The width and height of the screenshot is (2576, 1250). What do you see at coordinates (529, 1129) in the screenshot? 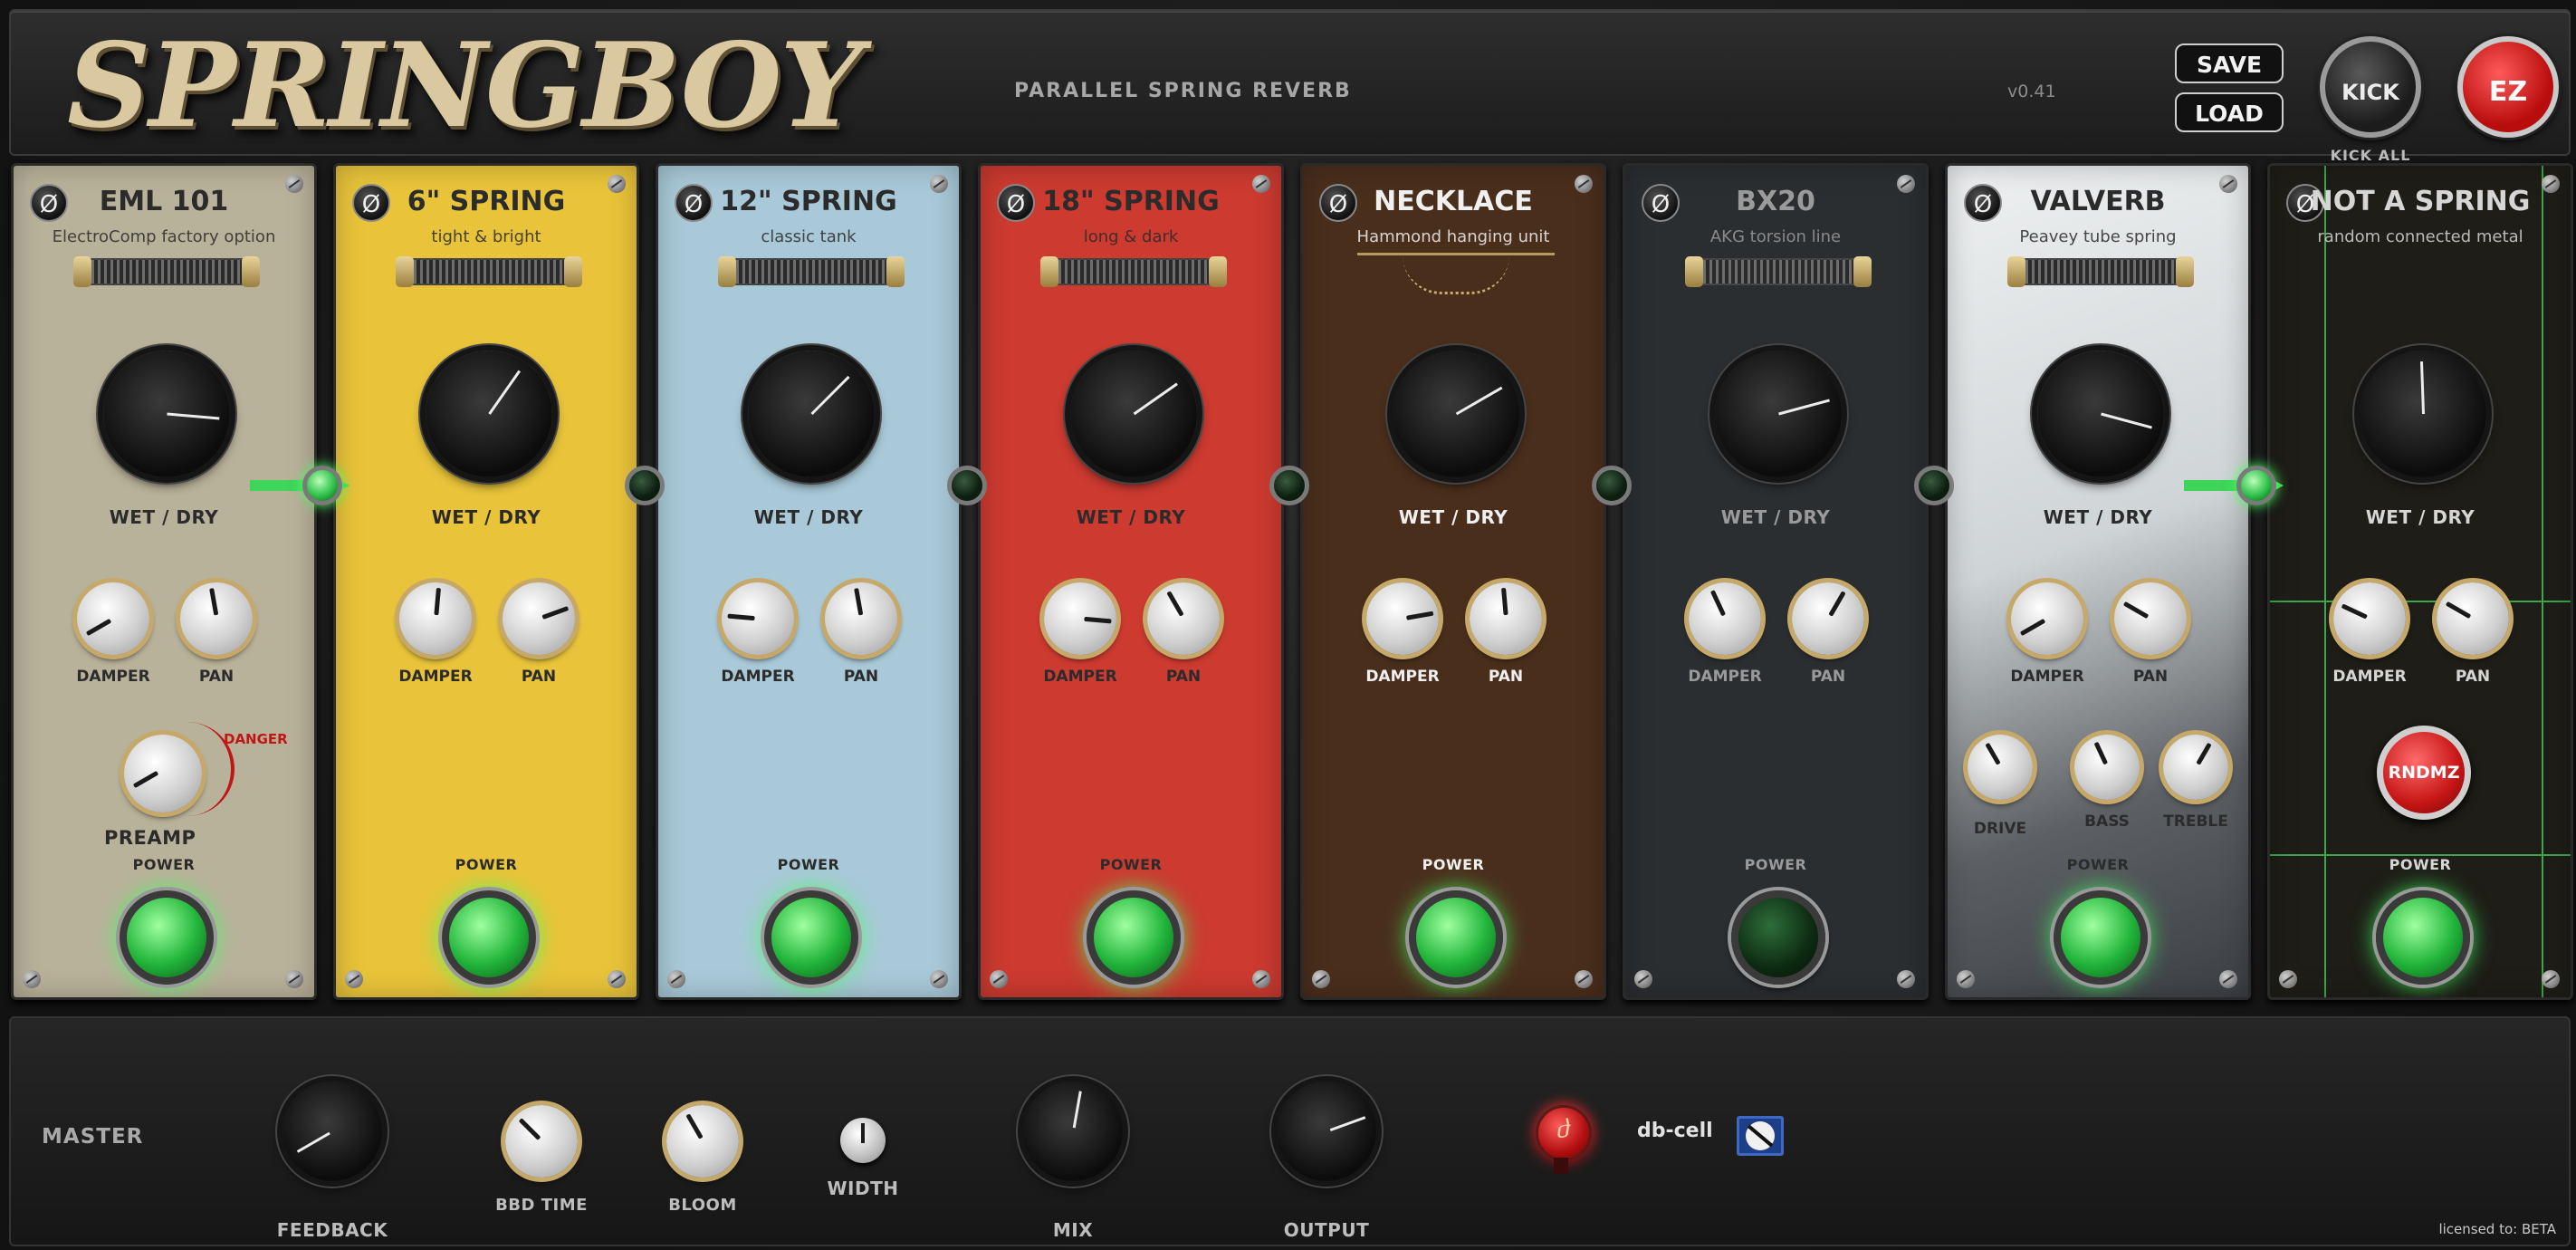
I see `bbd-time-pointer` at bounding box center [529, 1129].